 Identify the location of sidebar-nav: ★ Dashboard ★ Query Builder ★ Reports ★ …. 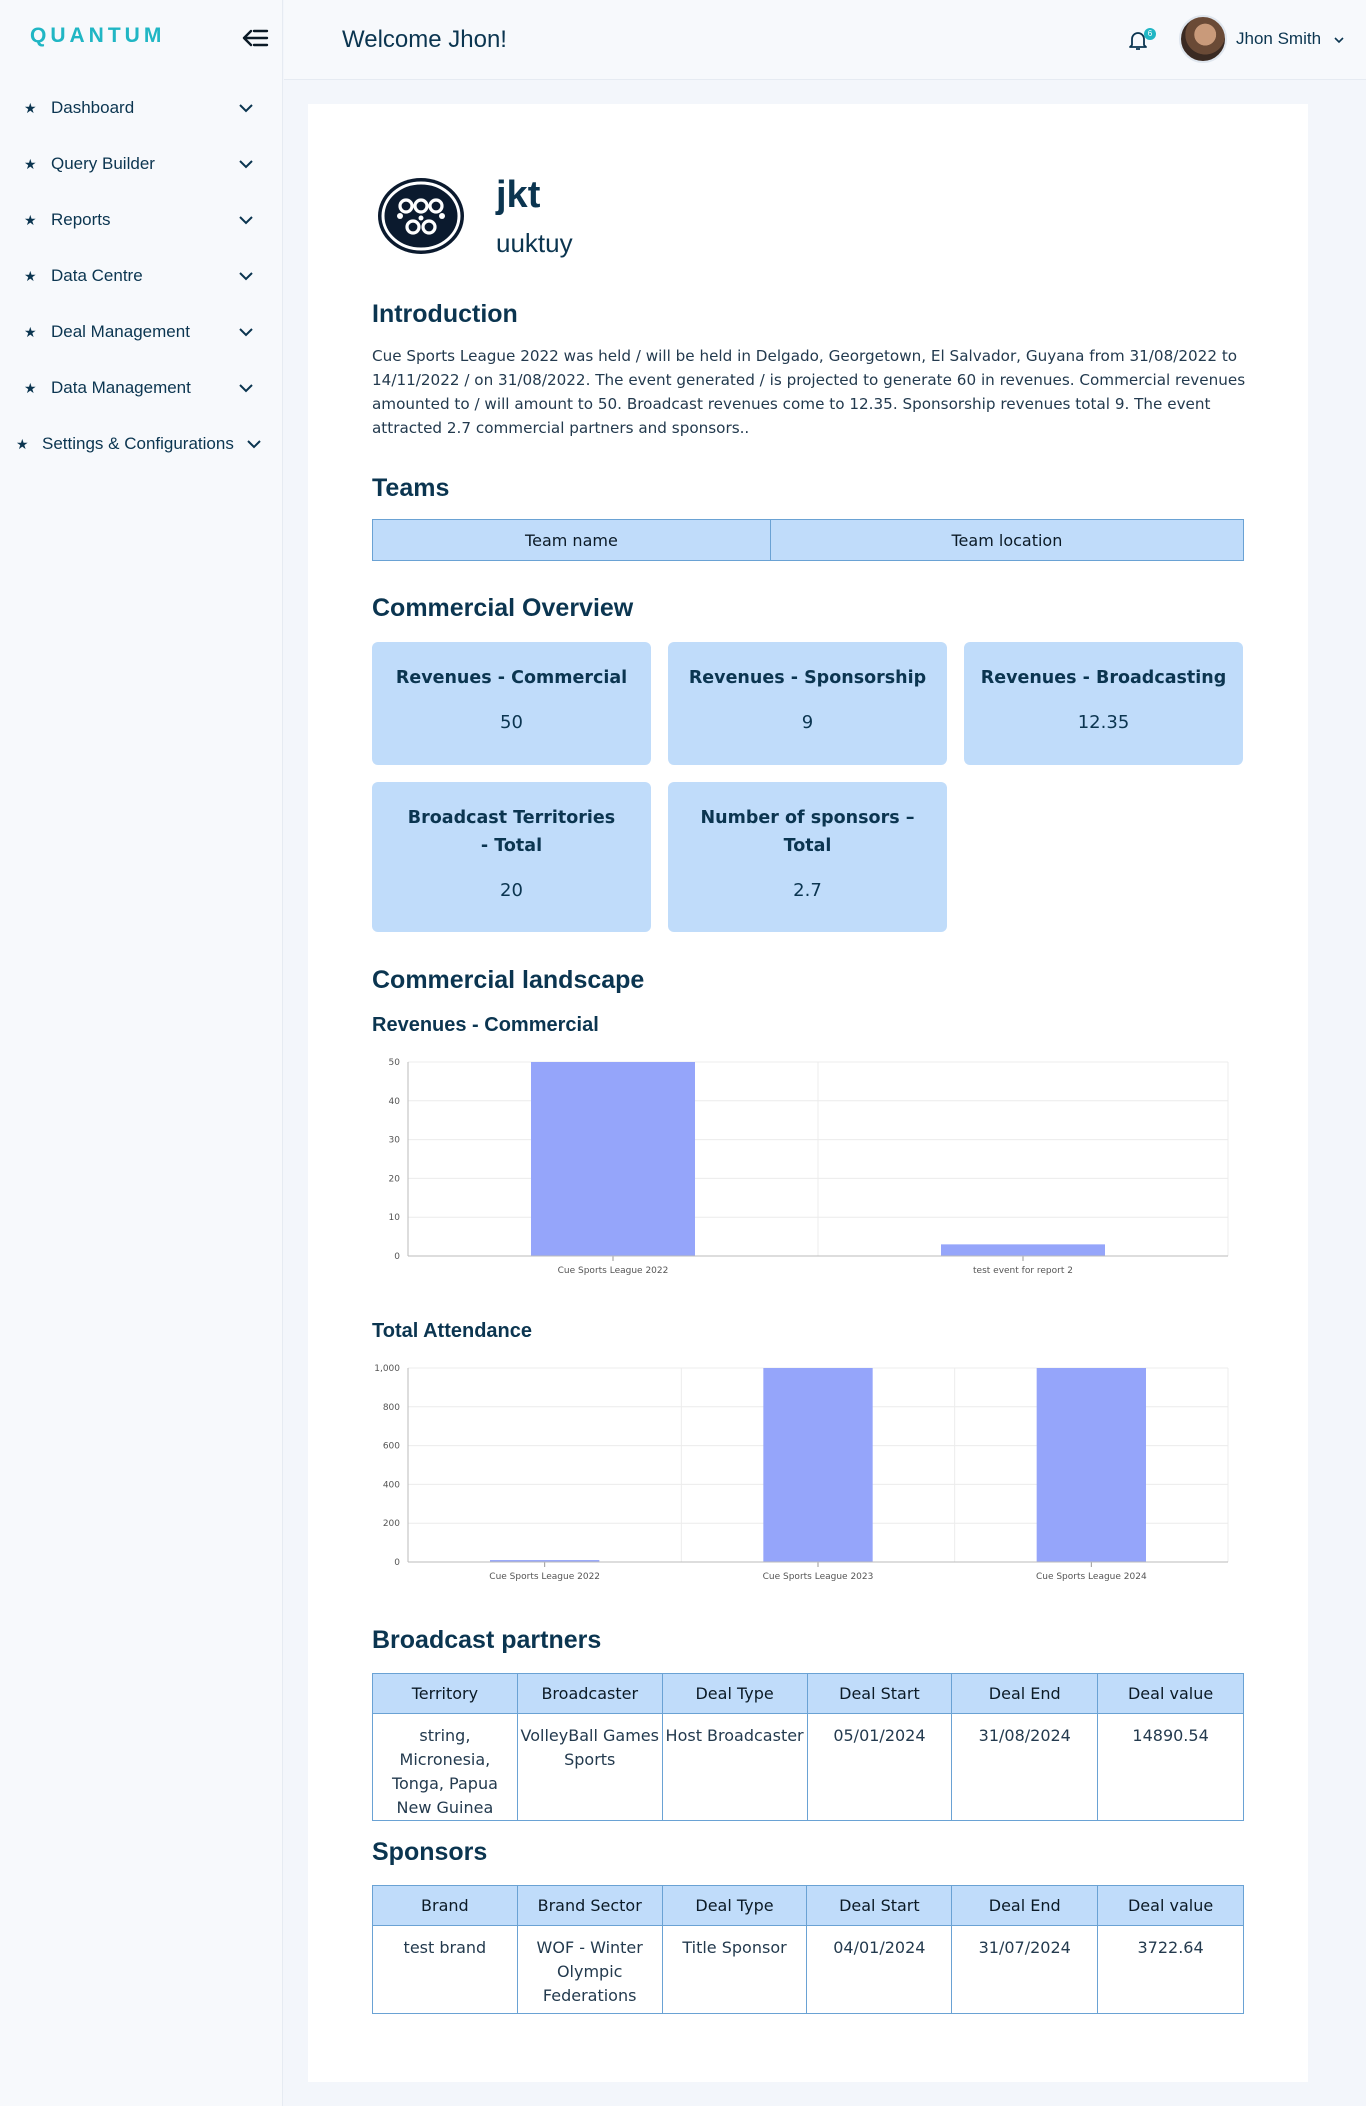
(141, 276).